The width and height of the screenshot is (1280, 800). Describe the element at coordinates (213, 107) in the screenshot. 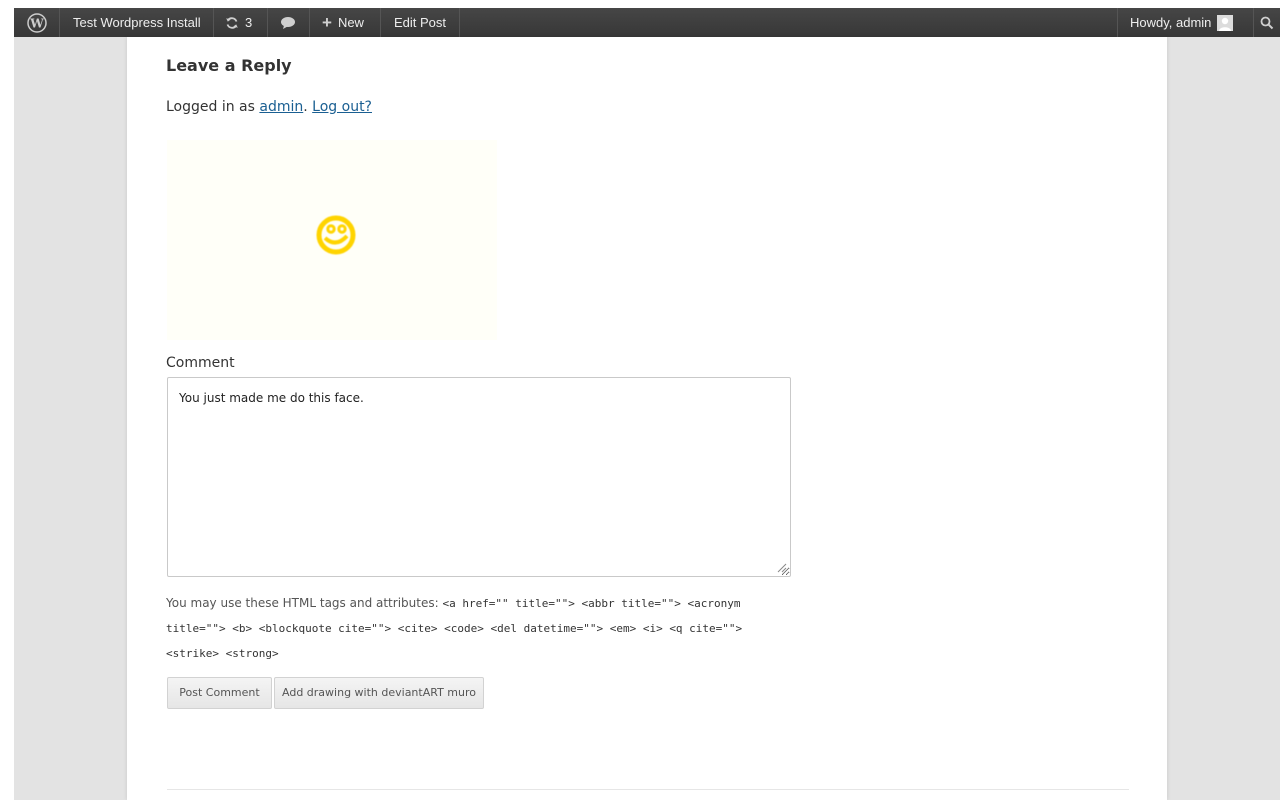

I see `logged-in-prefix: Logged in as` at that location.